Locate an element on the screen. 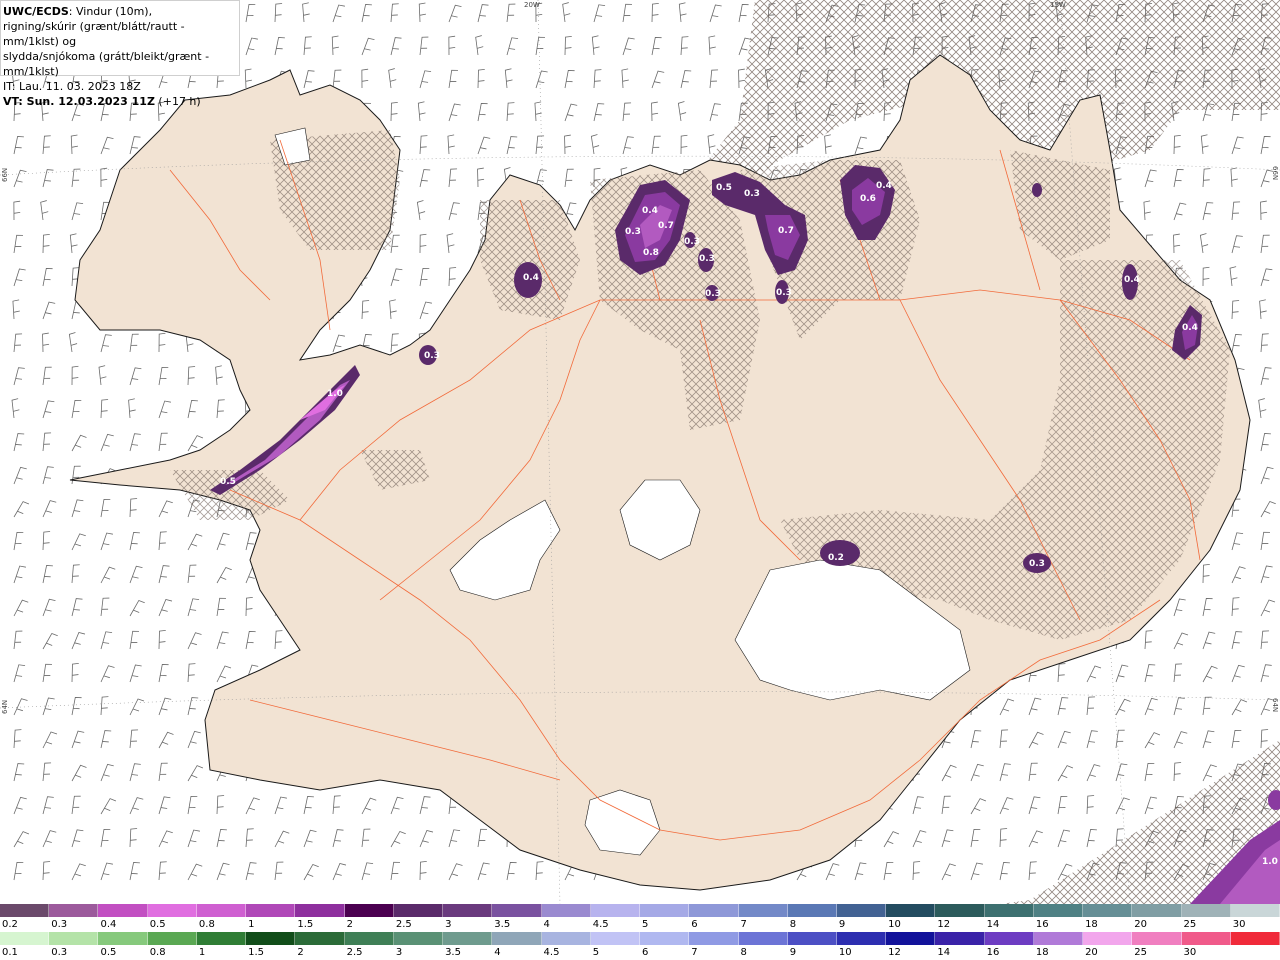 This screenshot has height=960, width=1280. model-name: UWC/ECDS is located at coordinates (36, 11).